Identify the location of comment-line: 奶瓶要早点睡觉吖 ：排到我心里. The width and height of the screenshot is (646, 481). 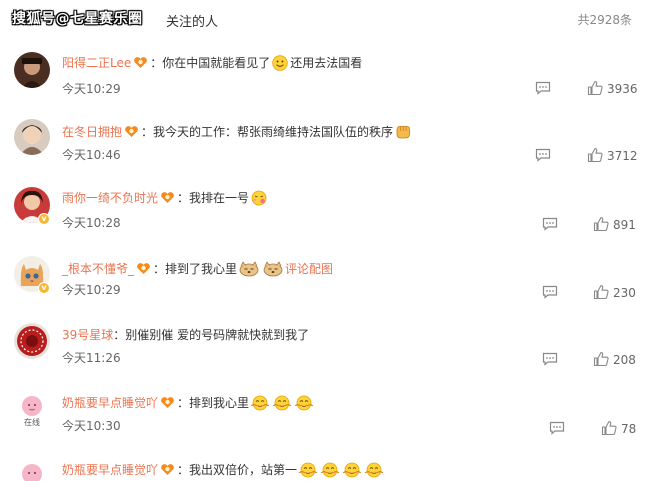
(188, 402).